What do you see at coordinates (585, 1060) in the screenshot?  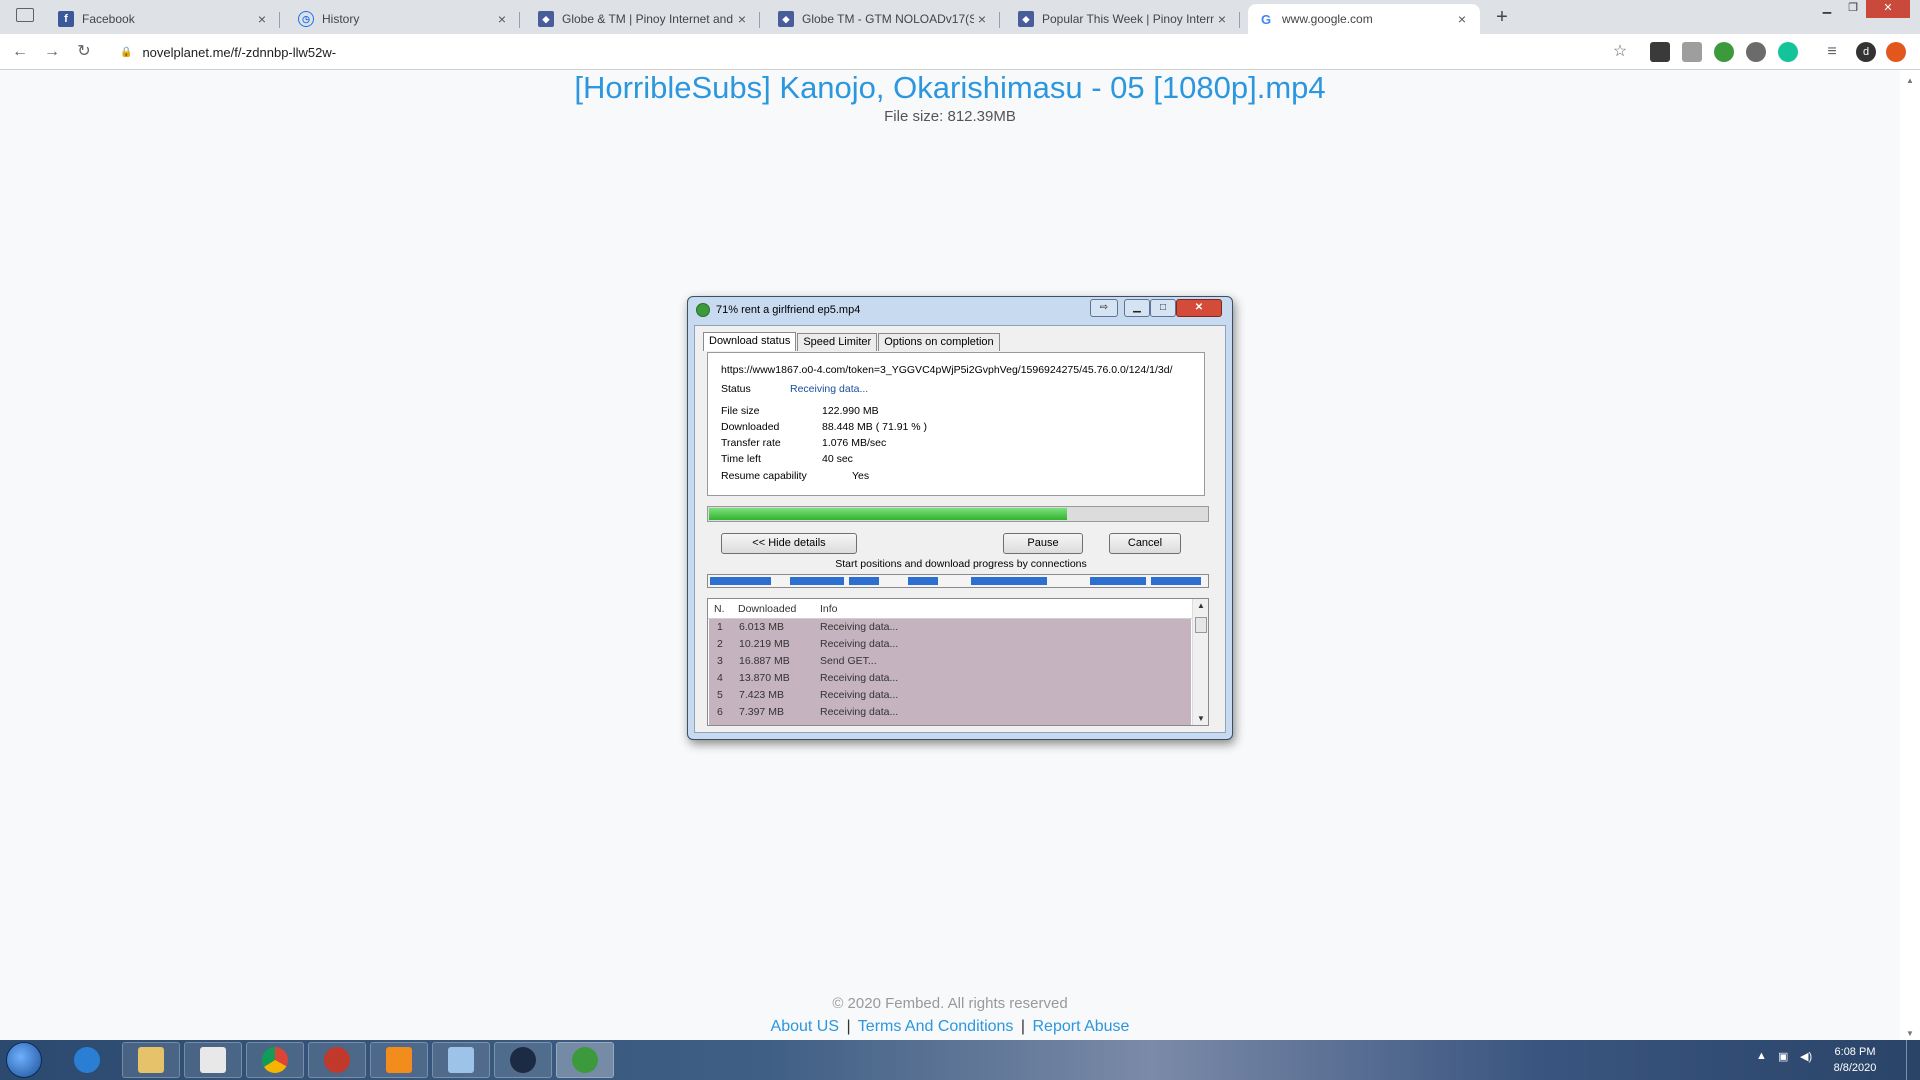 I see `idm-icon` at bounding box center [585, 1060].